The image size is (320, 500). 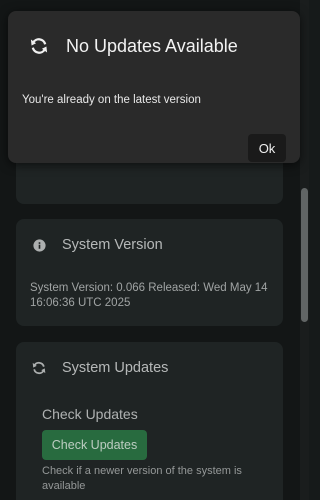 I want to click on dialog-title: No Updates Available, so click(x=152, y=45).